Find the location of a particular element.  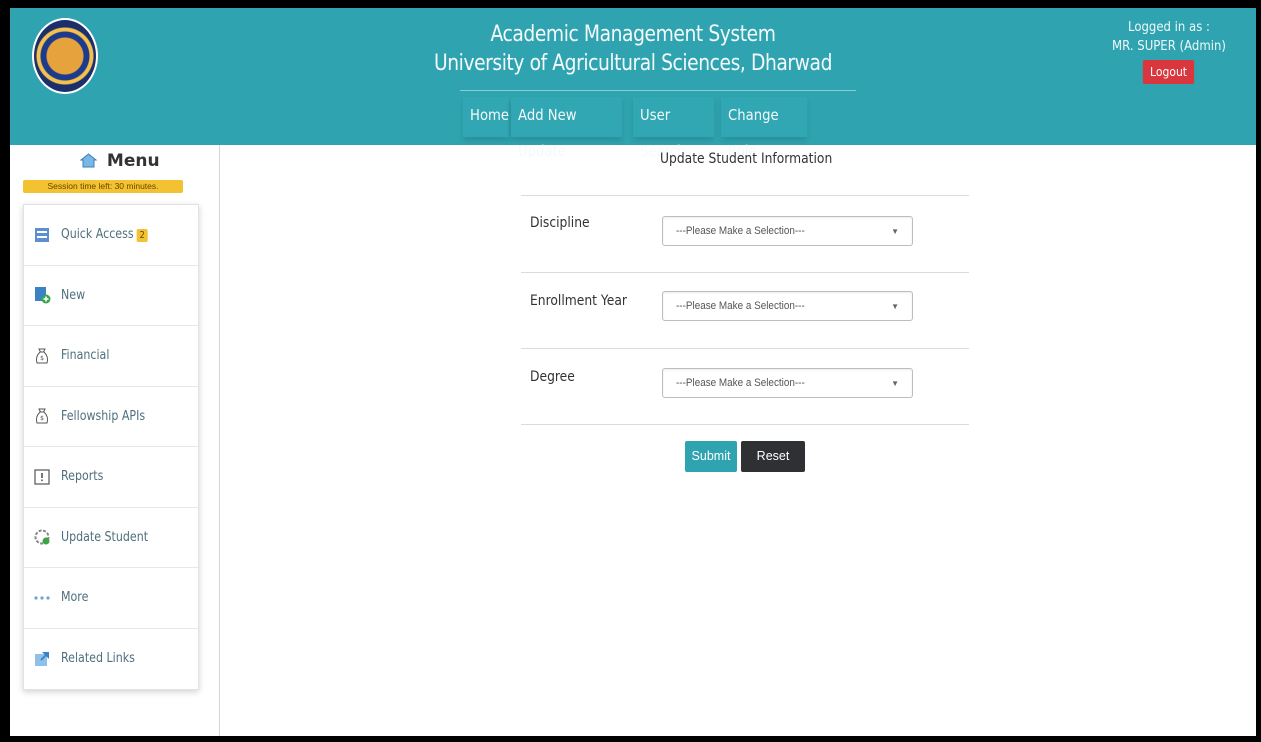

sidebar-item-new: New is located at coordinates (111, 296).